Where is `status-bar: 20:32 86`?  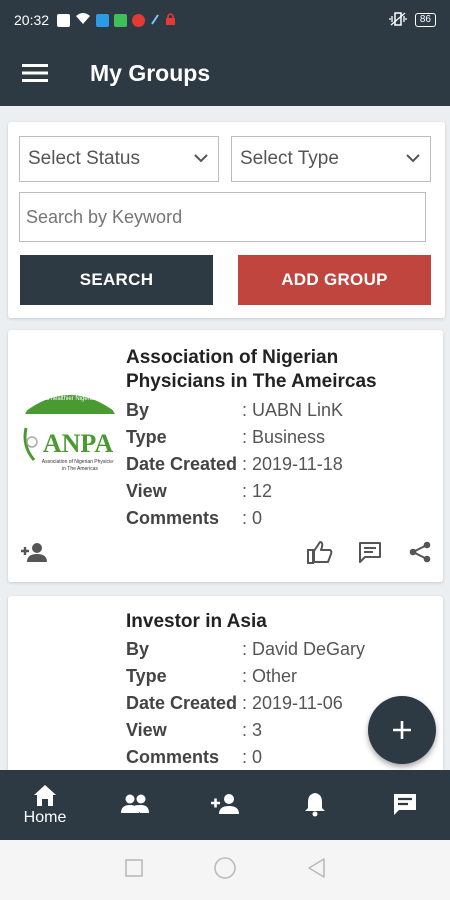
status-bar: 20:32 86 is located at coordinates (225, 20).